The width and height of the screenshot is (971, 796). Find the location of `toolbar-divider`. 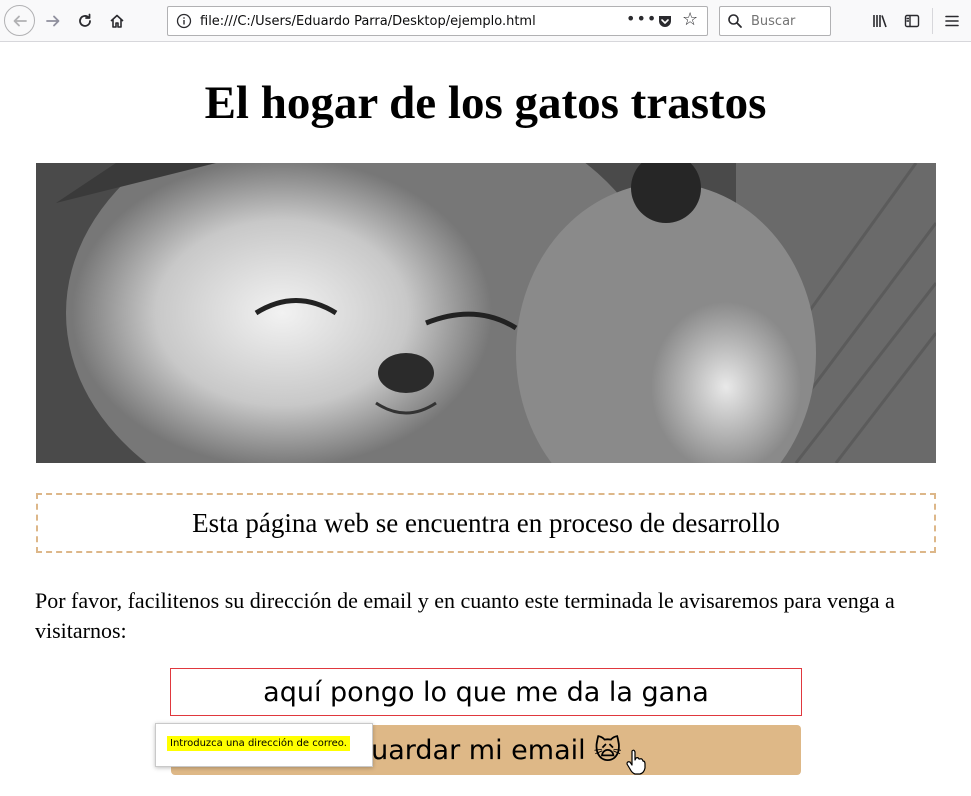

toolbar-divider is located at coordinates (932, 21).